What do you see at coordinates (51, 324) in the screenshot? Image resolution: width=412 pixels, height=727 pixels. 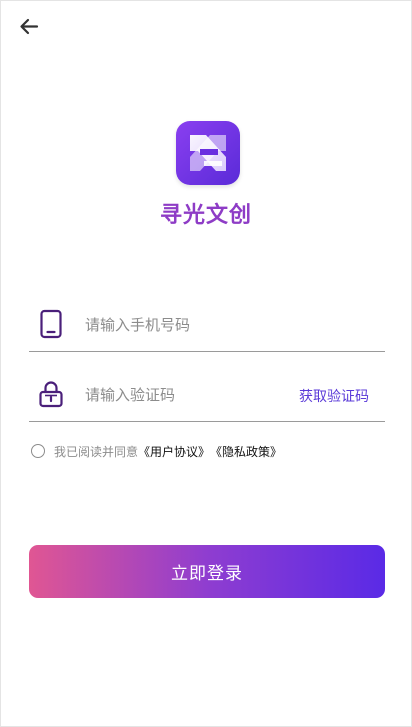 I see `phone-icon` at bounding box center [51, 324].